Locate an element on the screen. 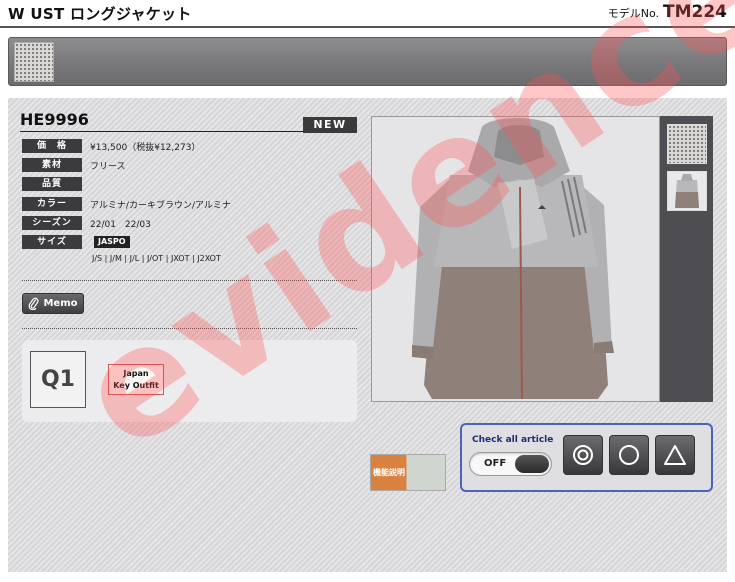 The height and width of the screenshot is (582, 735). circle-button is located at coordinates (629, 455).